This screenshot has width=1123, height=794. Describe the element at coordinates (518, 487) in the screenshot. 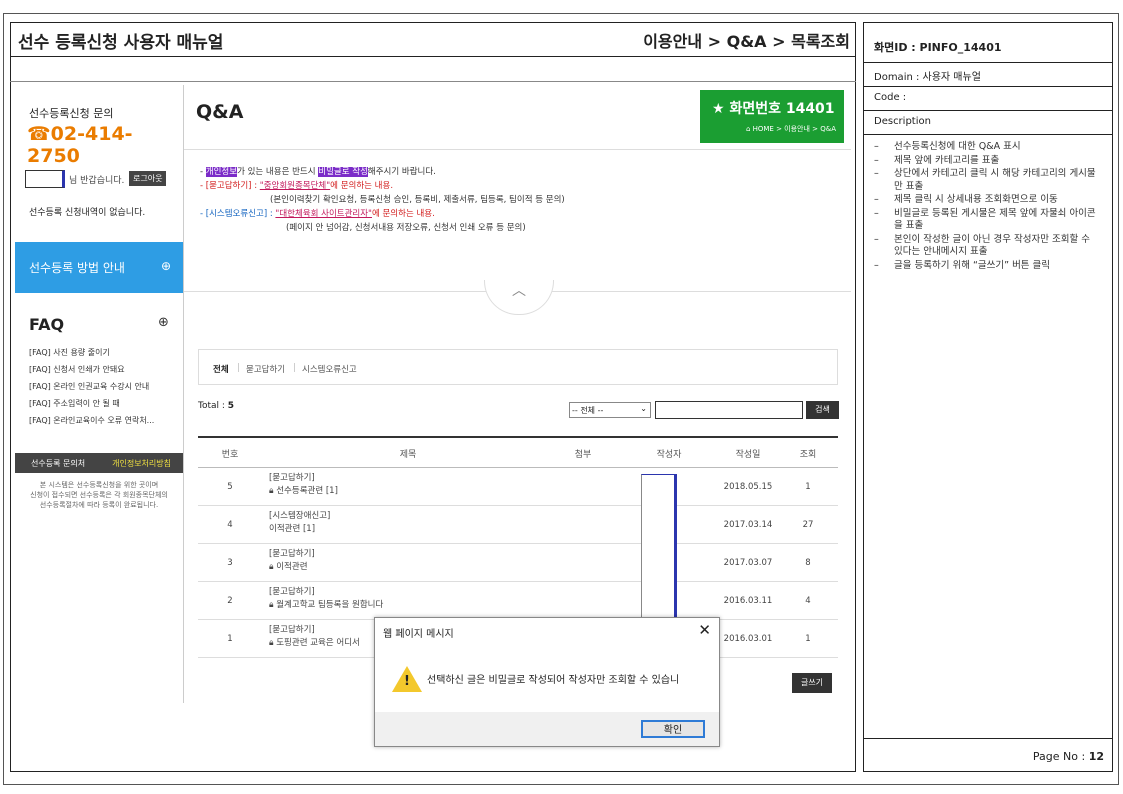

I see `table-row: 5 [묻고답하기] 🔒︎ 선수등록관련 [1] 2018.05.15 1` at that location.